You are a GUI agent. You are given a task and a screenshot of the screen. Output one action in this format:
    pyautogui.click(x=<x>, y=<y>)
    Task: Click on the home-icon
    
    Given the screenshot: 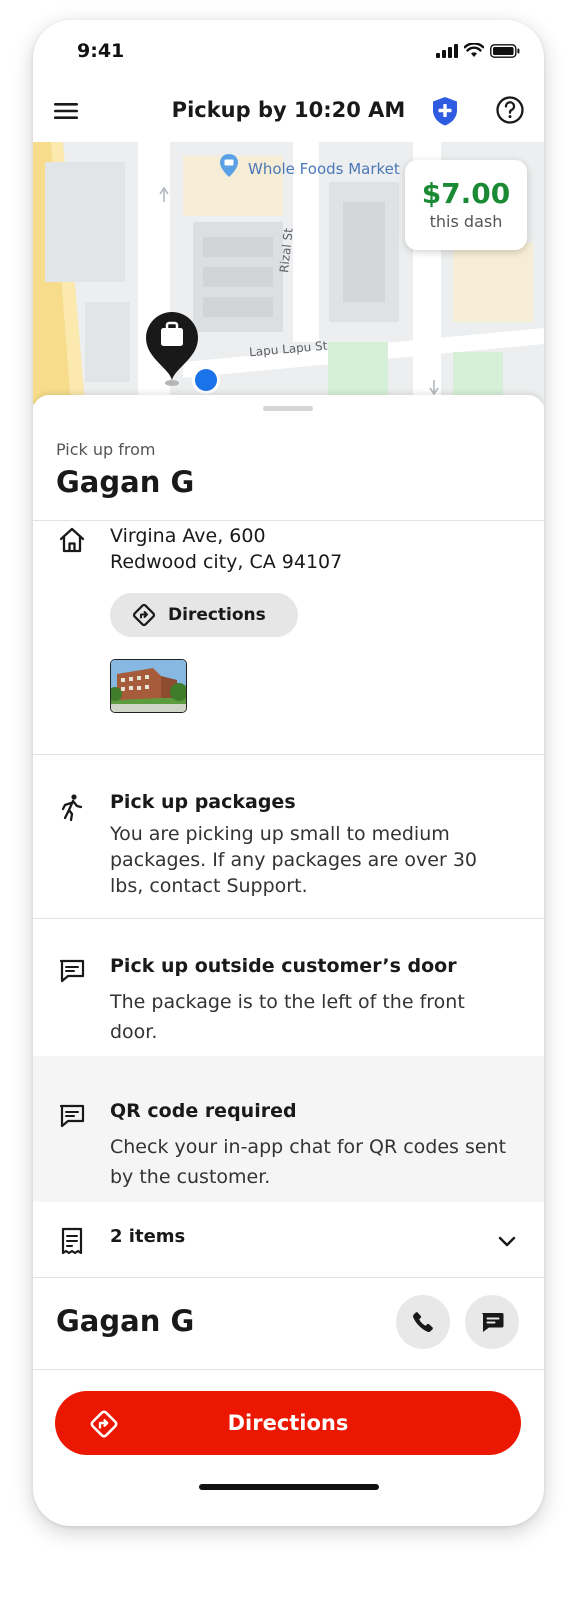 What is the action you would take?
    pyautogui.click(x=72, y=540)
    